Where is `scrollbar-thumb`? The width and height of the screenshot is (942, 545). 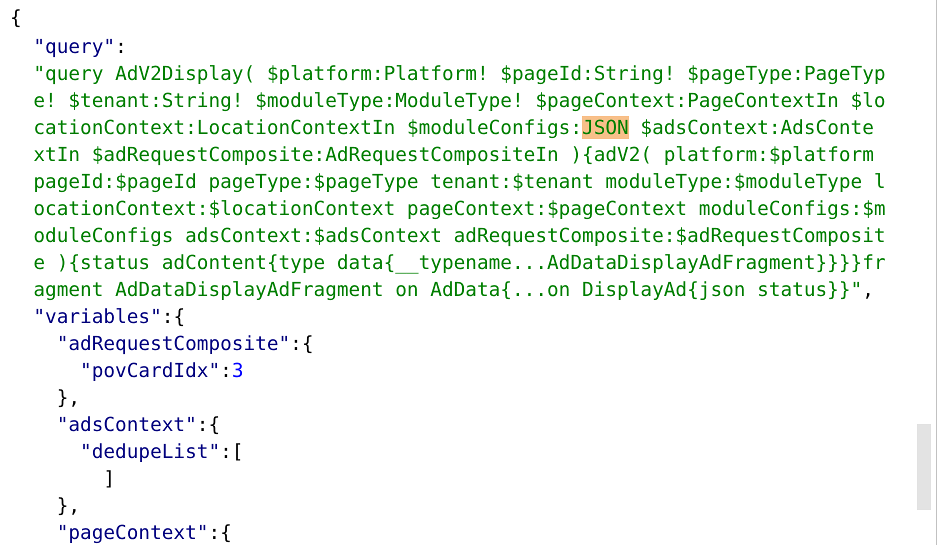
scrollbar-thumb is located at coordinates (924, 467).